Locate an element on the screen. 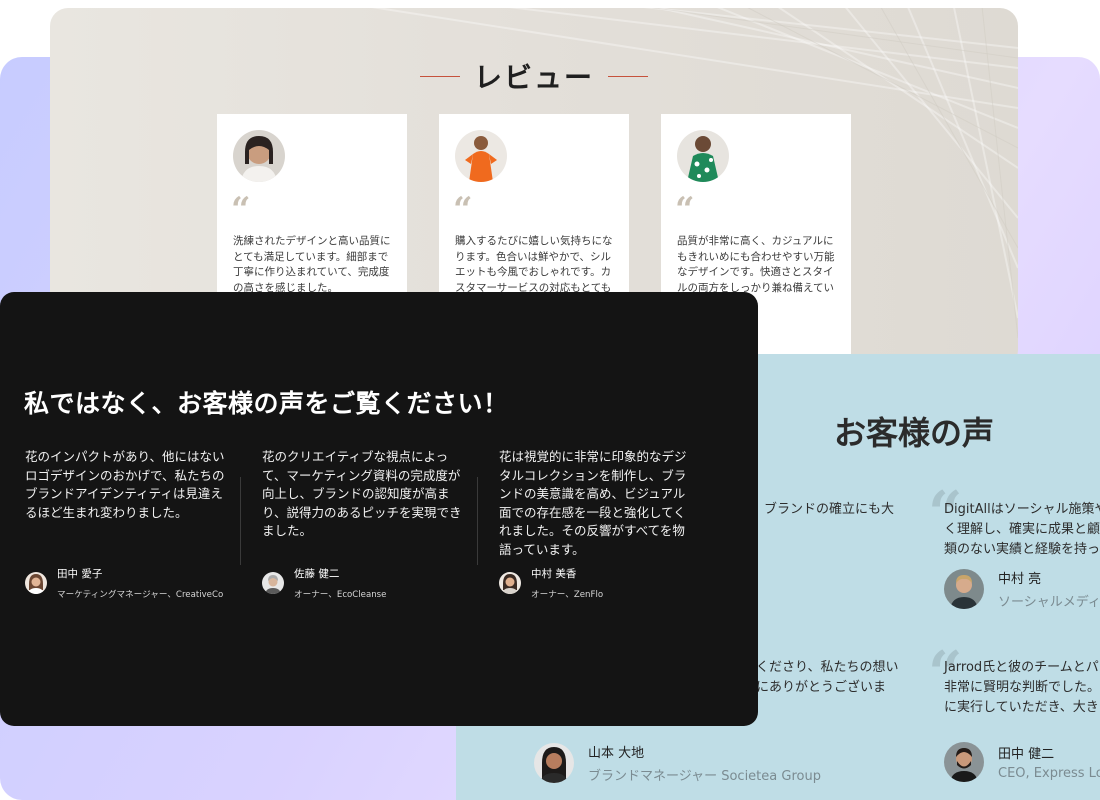  testimonial-line: DigitAllはソーシャル施策や is located at coordinates (1022, 509).